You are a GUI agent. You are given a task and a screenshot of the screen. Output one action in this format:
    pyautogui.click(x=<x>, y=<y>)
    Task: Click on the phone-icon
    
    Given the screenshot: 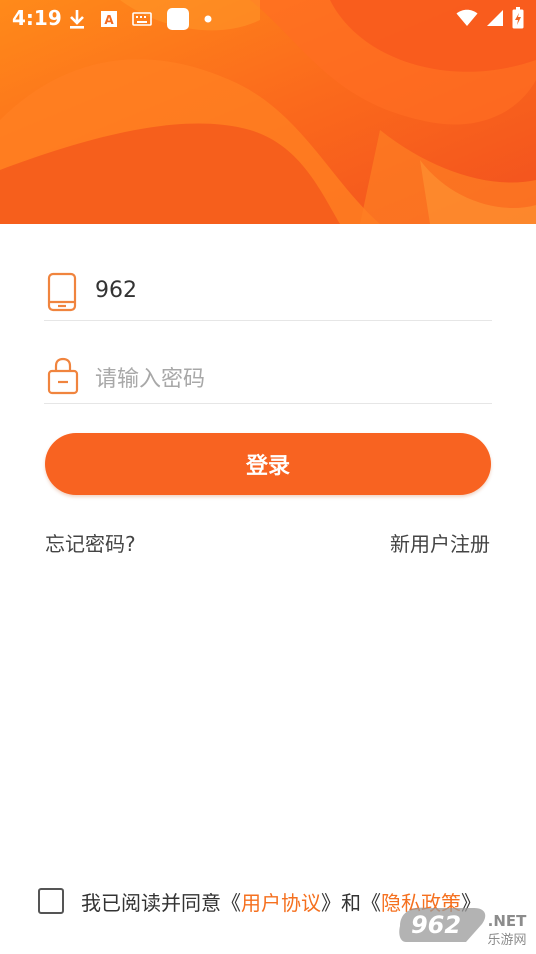 What is the action you would take?
    pyautogui.click(x=62, y=292)
    